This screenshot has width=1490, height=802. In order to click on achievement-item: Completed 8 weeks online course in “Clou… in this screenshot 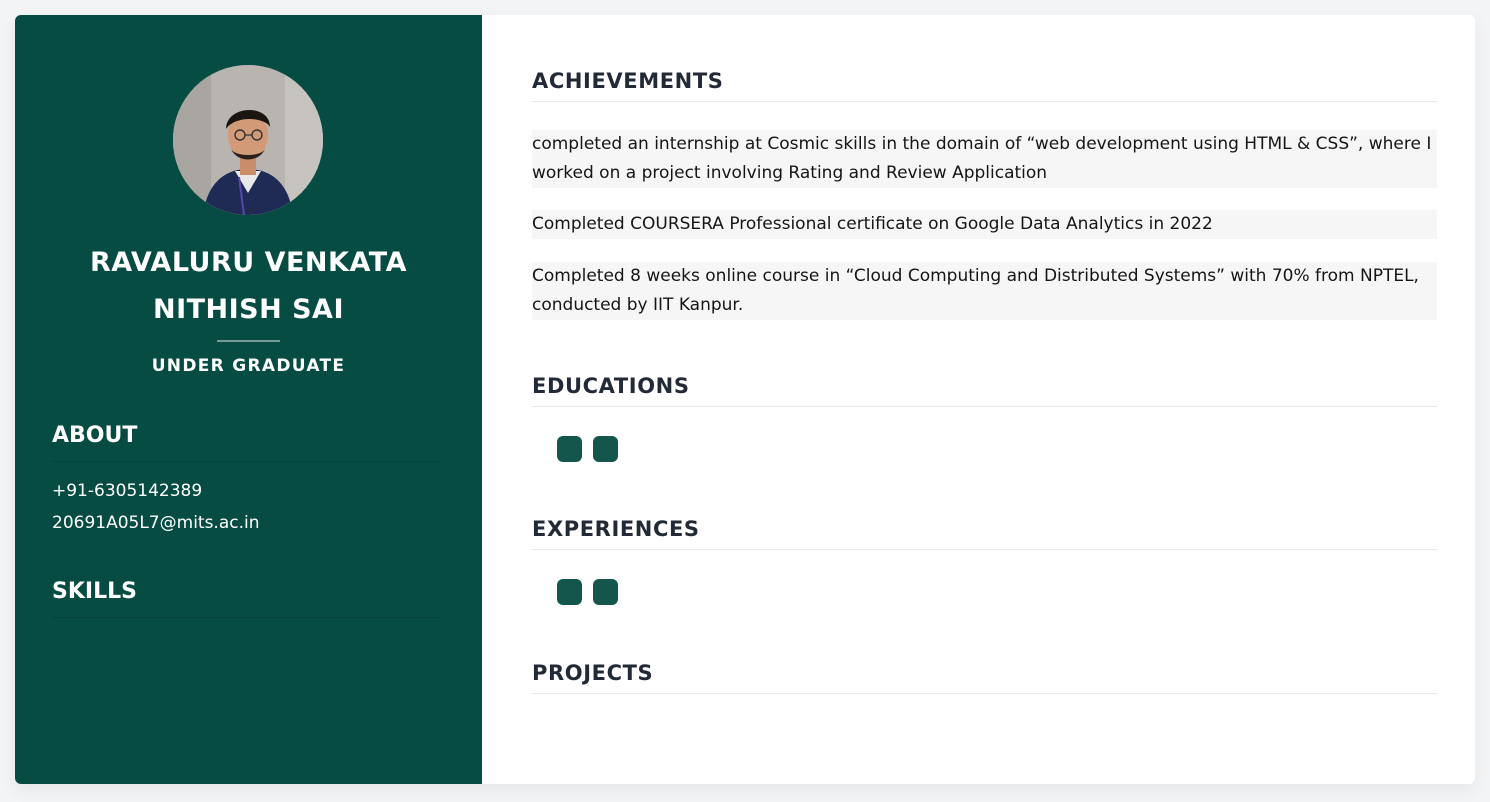, I will do `click(984, 291)`.